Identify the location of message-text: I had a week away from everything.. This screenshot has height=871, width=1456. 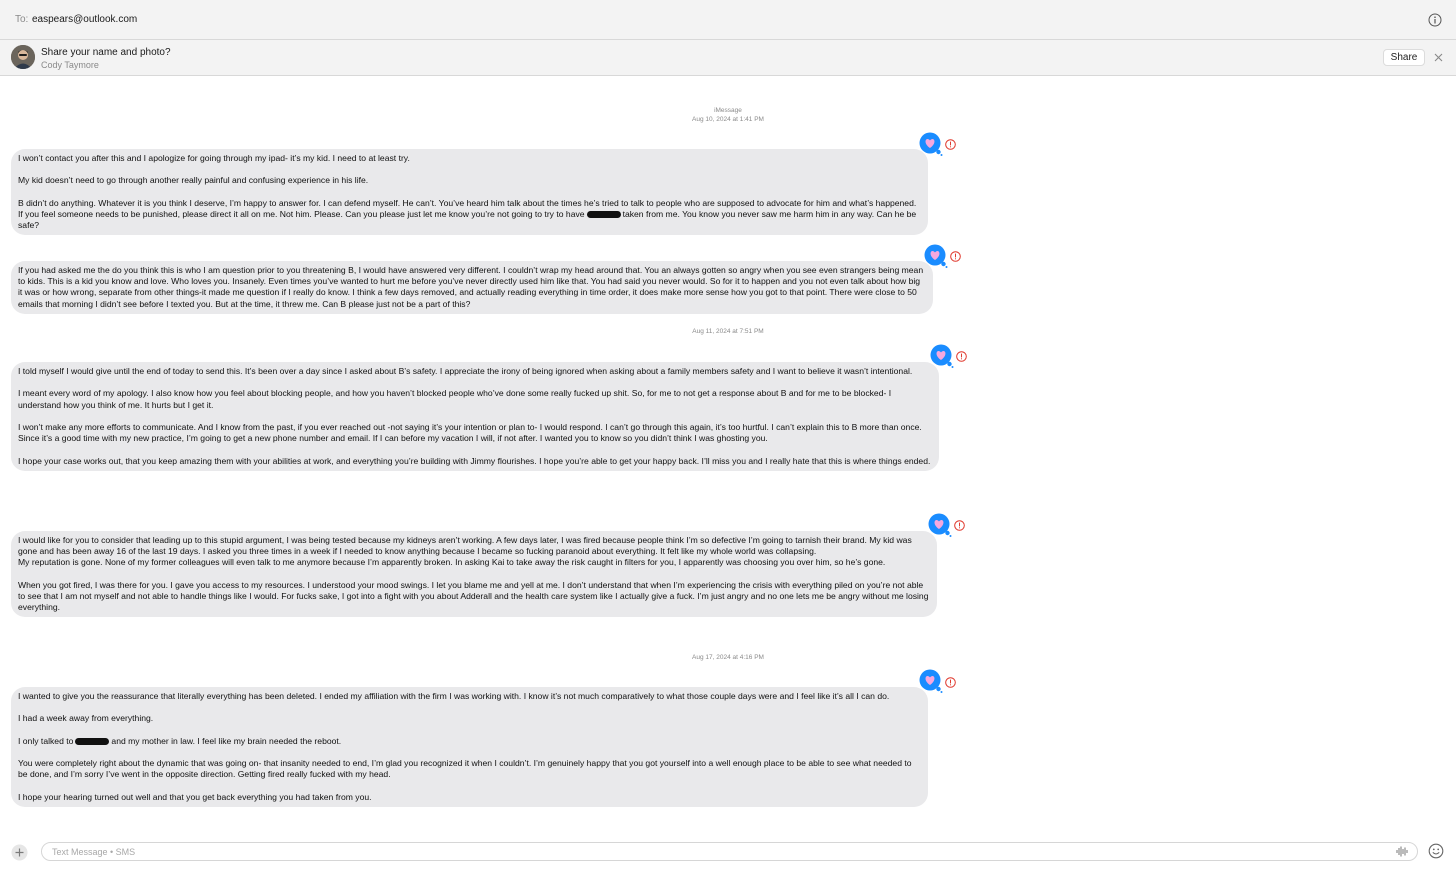
(86, 718).